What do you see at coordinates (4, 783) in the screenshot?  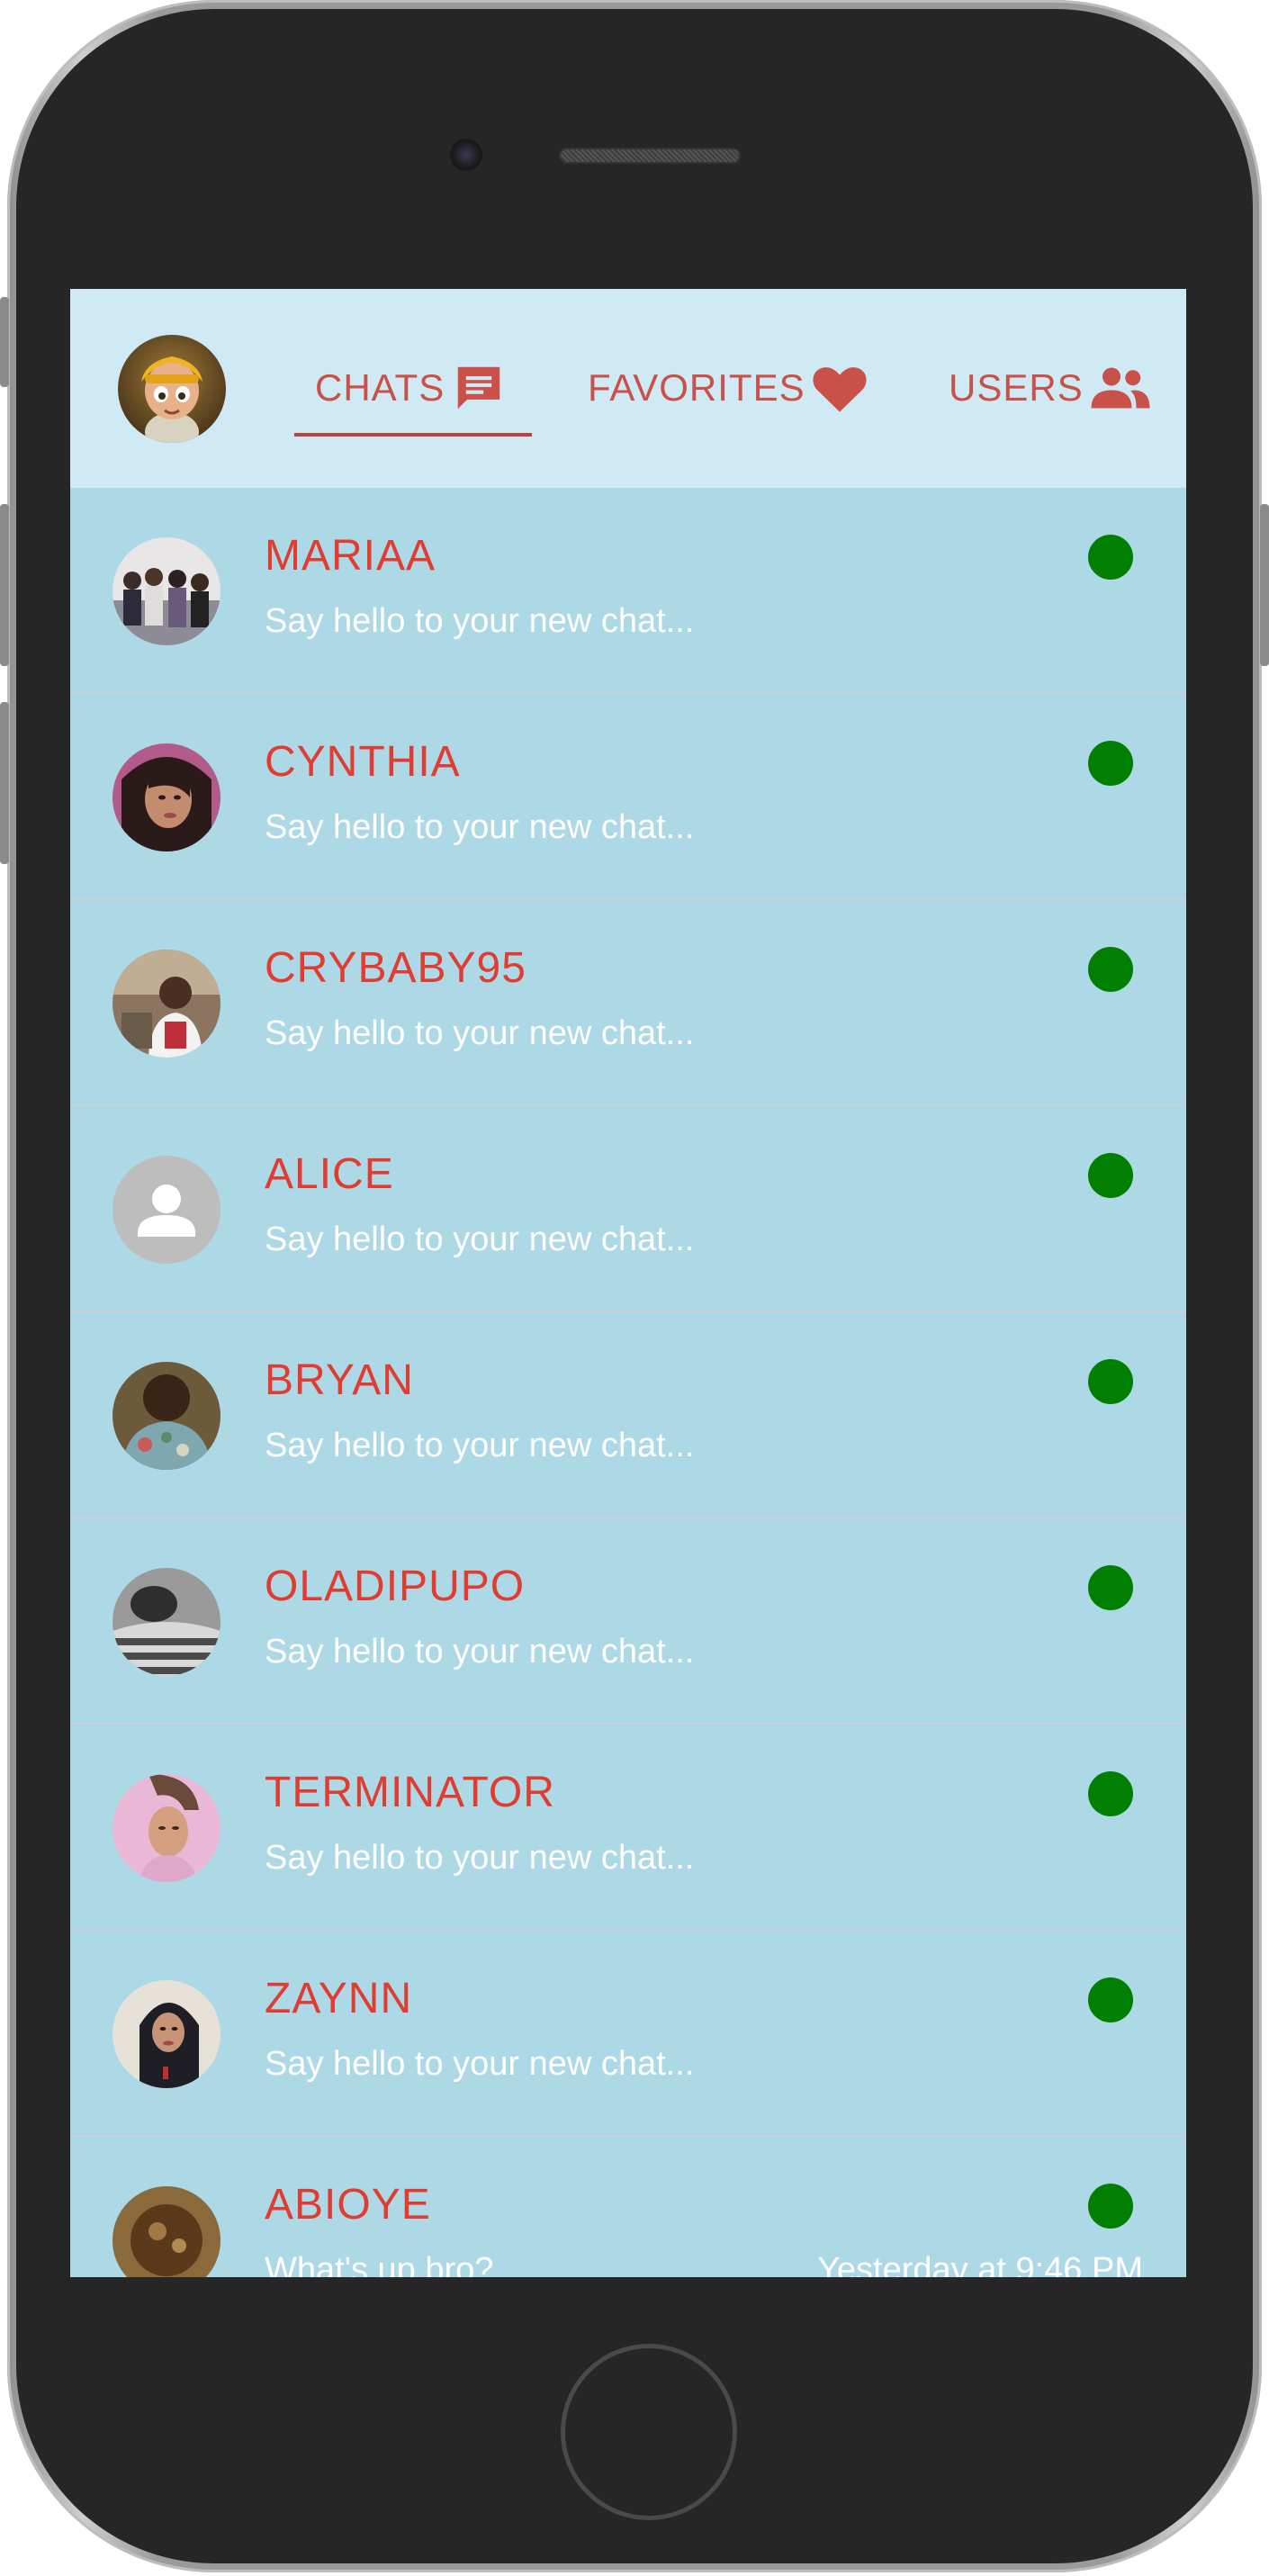 I see `volume-down-button` at bounding box center [4, 783].